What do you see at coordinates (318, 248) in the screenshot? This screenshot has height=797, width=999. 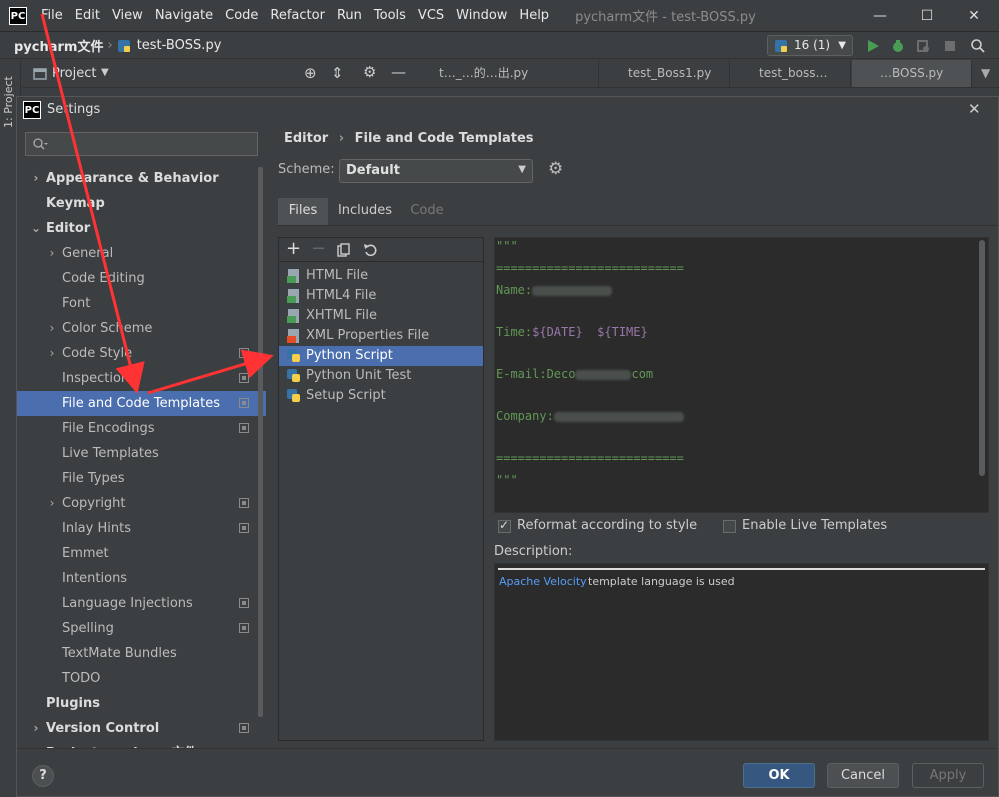 I see `remove-icon: −` at bounding box center [318, 248].